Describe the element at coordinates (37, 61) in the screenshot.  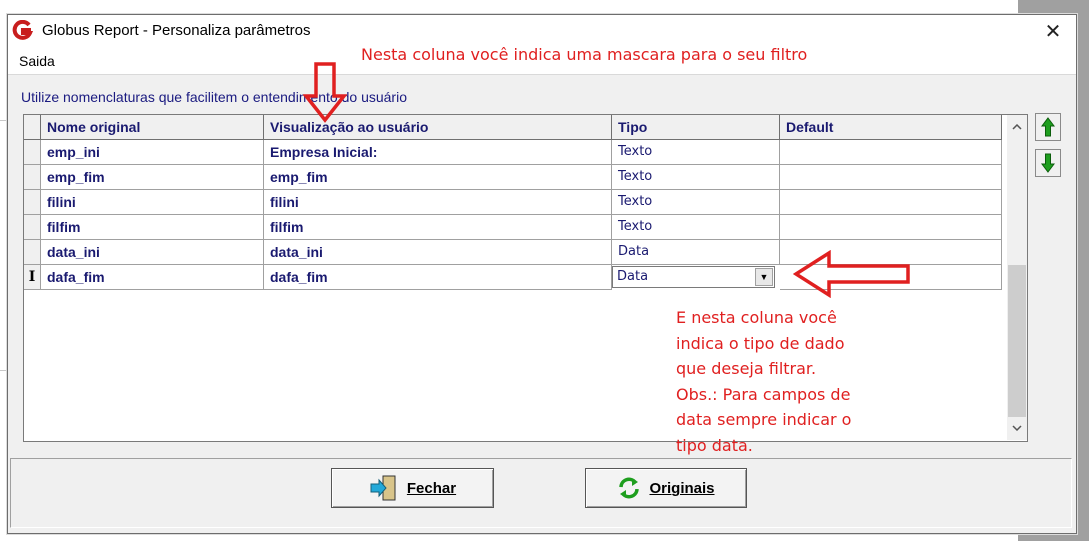
I see `menu-item-saida: Saida` at that location.